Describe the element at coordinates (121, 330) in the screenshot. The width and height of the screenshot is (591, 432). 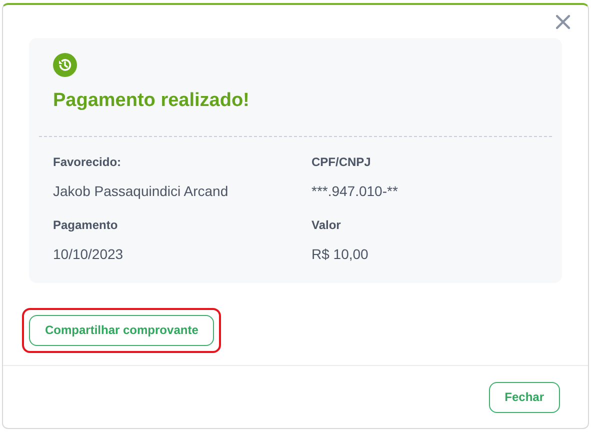
I see `share-button: Compartilhar comprovante` at that location.